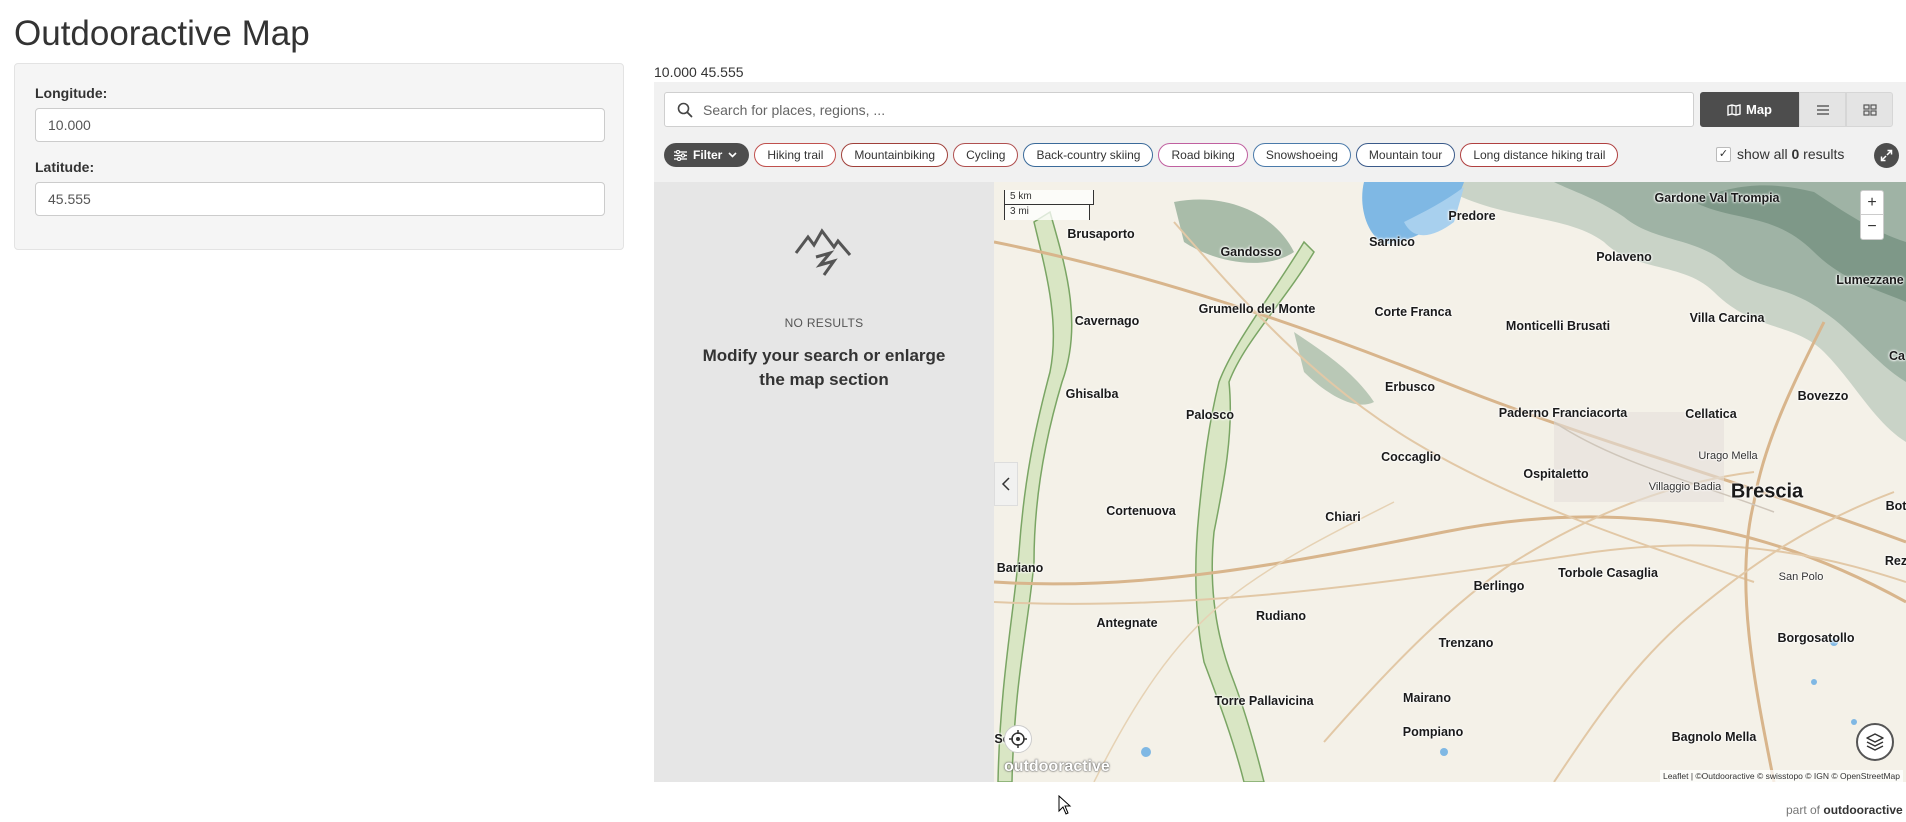 The height and width of the screenshot is (822, 1906). What do you see at coordinates (1065, 805) in the screenshot?
I see `mouse-cursor-icon` at bounding box center [1065, 805].